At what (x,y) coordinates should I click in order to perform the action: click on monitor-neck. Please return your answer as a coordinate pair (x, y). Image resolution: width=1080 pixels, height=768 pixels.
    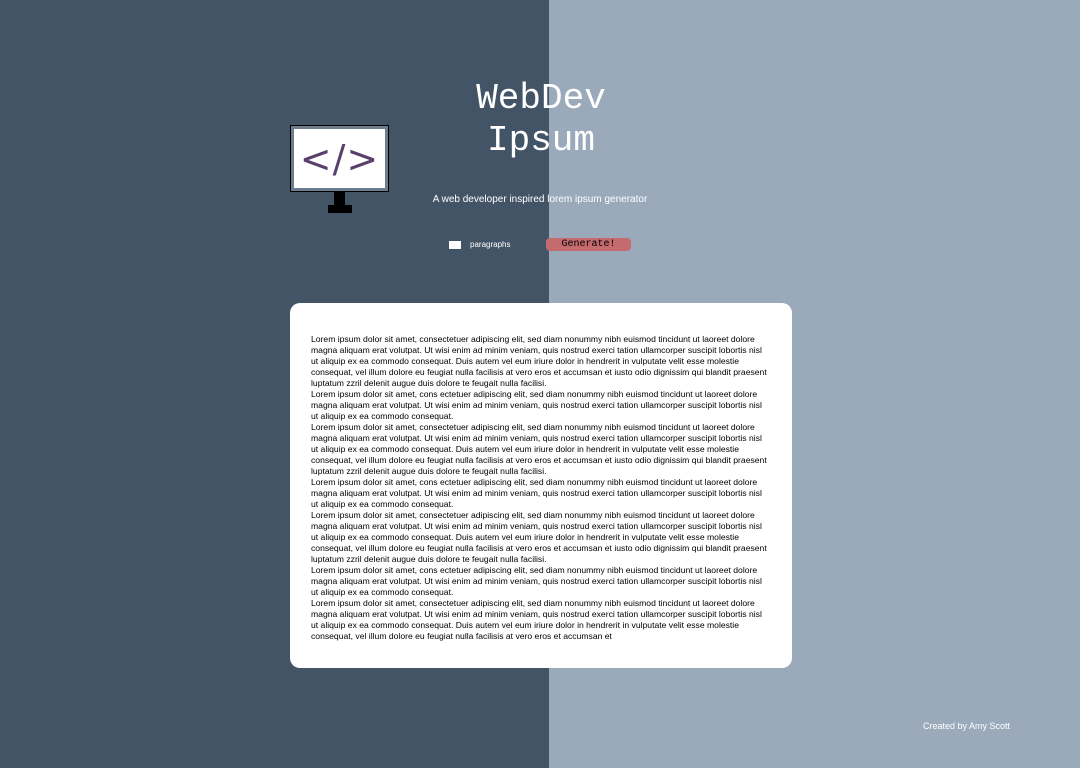
    Looking at the image, I should click on (339, 198).